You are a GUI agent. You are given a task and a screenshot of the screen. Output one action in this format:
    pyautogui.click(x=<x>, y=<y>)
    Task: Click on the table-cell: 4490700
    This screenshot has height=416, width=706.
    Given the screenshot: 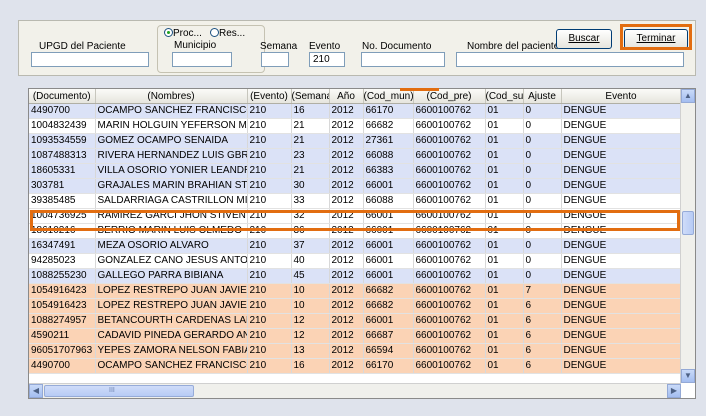 What is the action you would take?
    pyautogui.click(x=62, y=366)
    